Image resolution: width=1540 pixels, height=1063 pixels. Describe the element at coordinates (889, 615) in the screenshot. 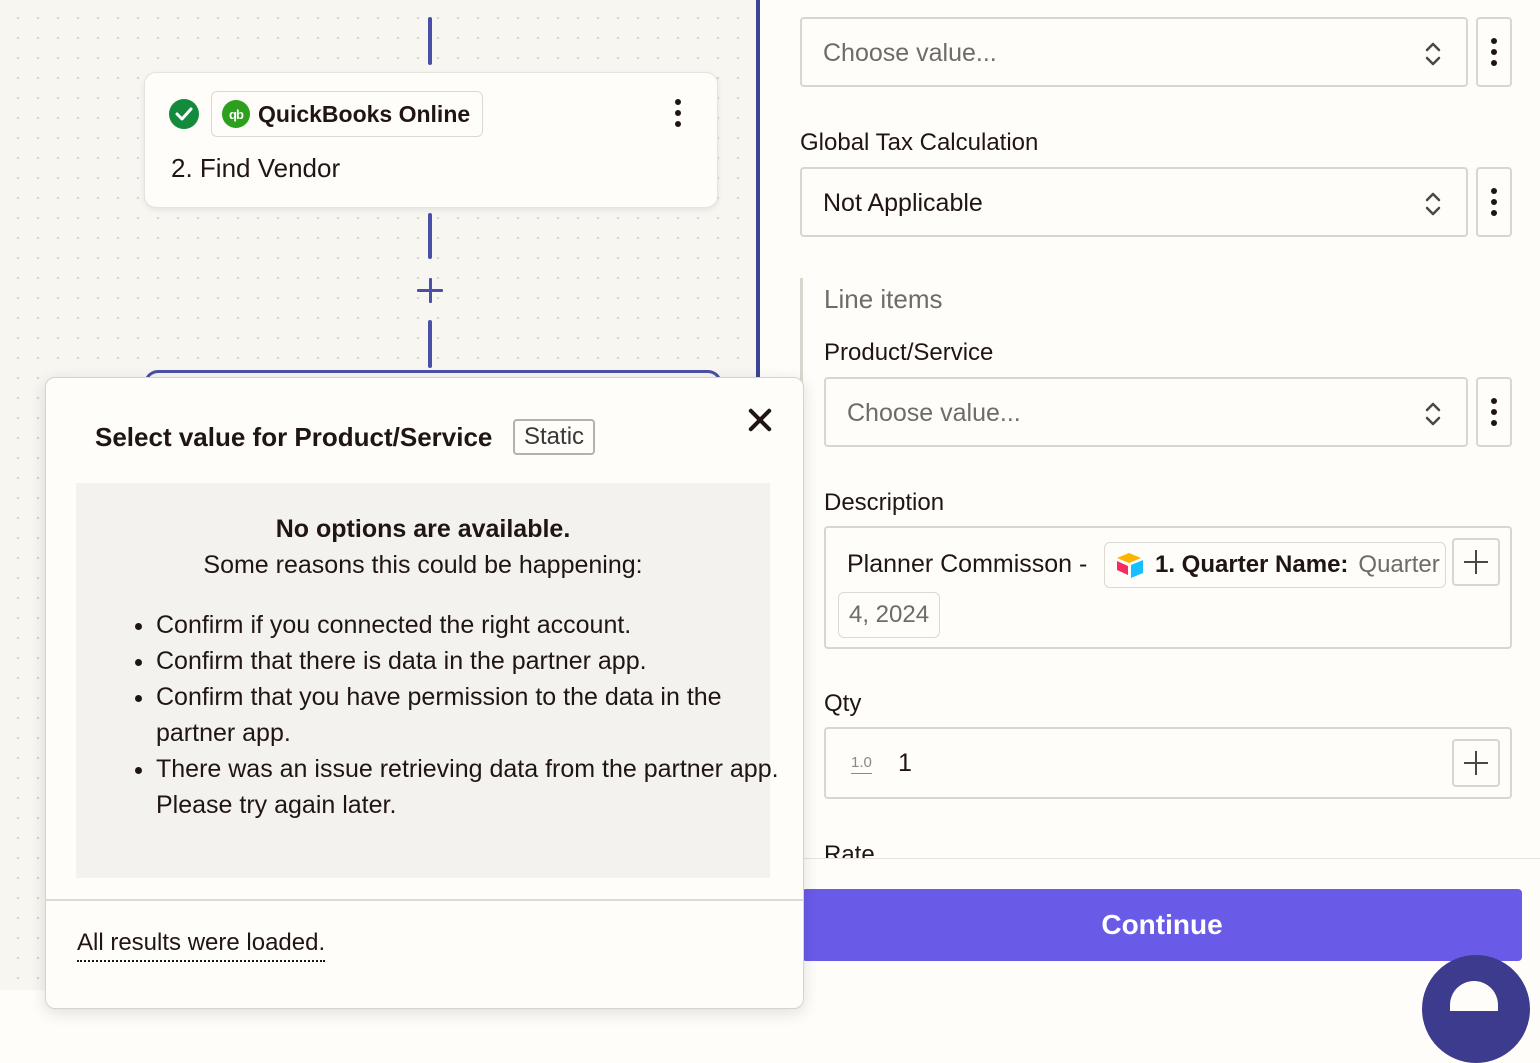

I see `mapped-field-pill-continued: 4, 2024` at that location.